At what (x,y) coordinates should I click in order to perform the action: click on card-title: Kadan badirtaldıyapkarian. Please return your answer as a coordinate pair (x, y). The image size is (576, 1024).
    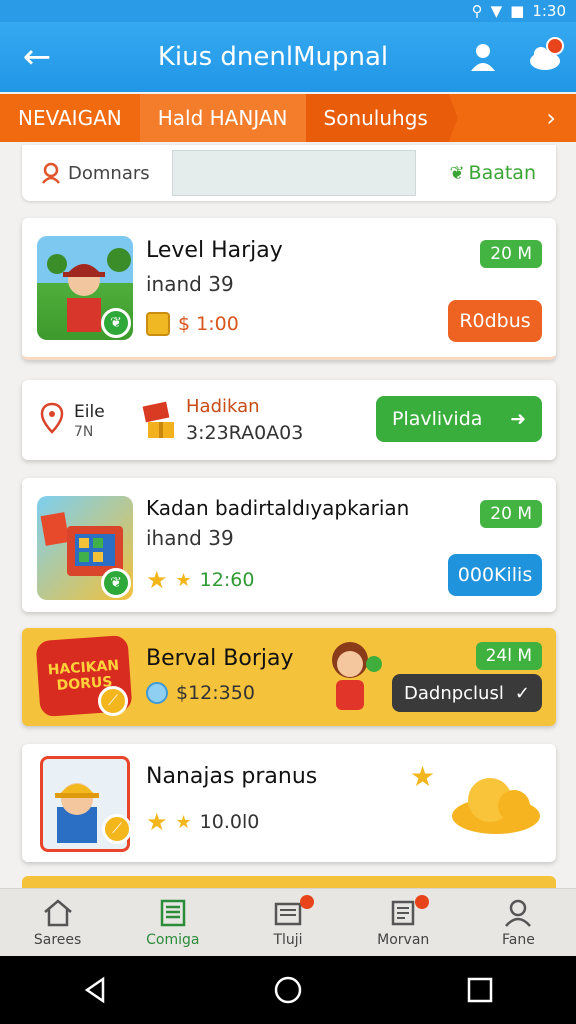
    Looking at the image, I should click on (278, 508).